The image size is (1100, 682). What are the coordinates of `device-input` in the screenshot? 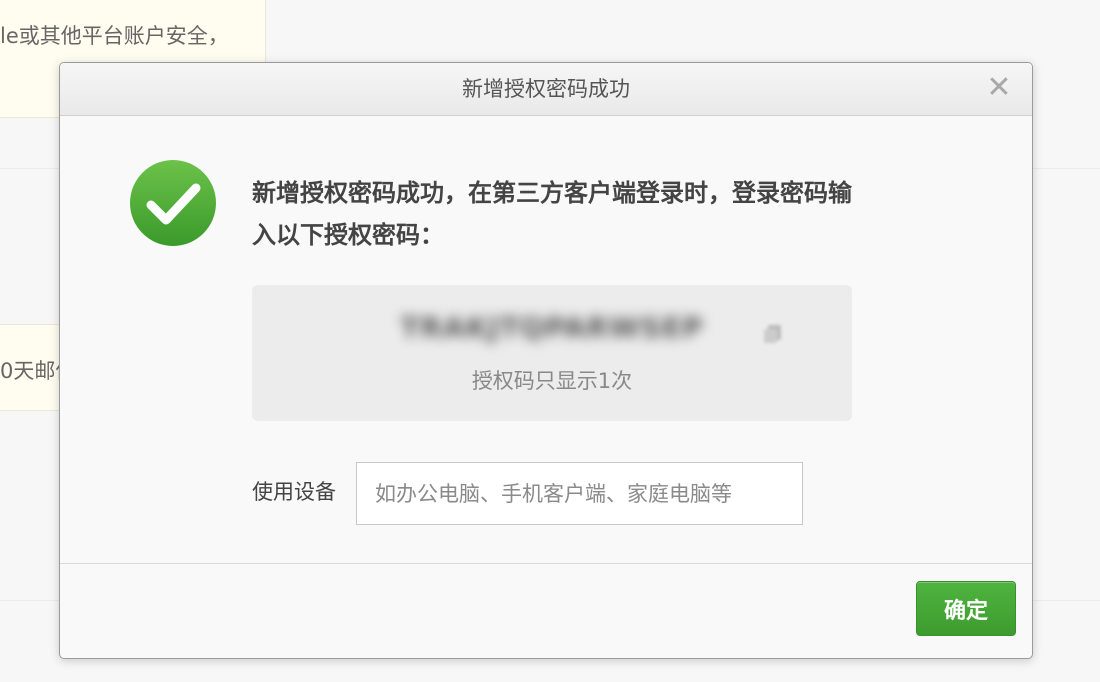 It's located at (579, 493).